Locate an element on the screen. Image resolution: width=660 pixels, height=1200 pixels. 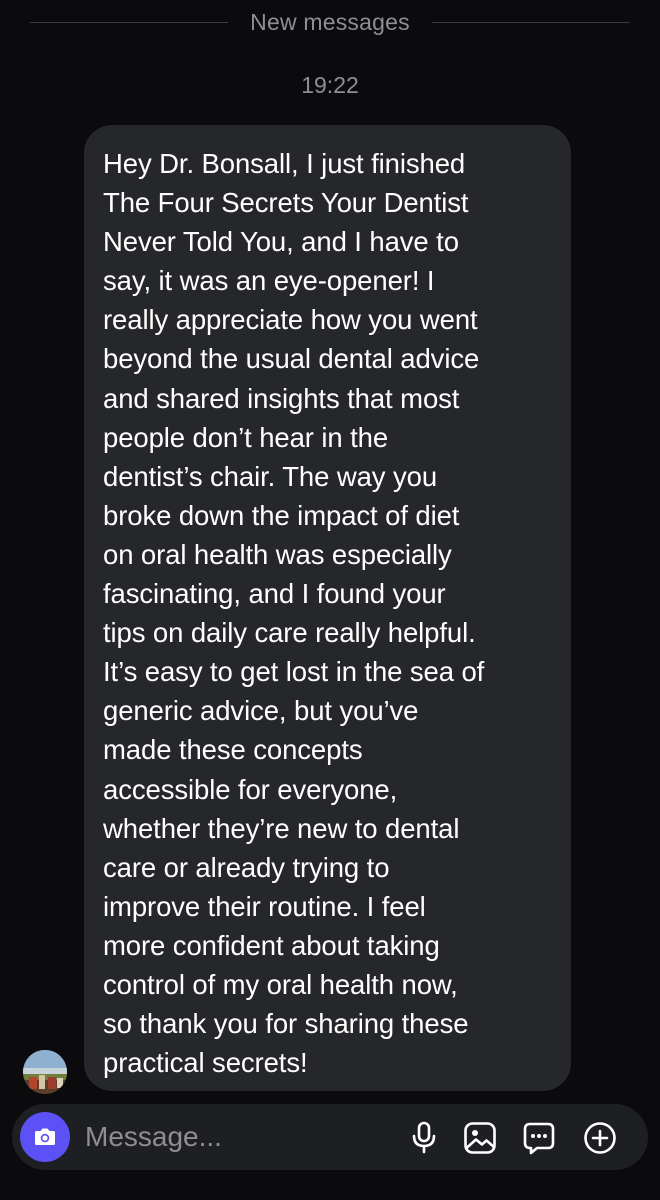
avatar-image is located at coordinates (45, 1072).